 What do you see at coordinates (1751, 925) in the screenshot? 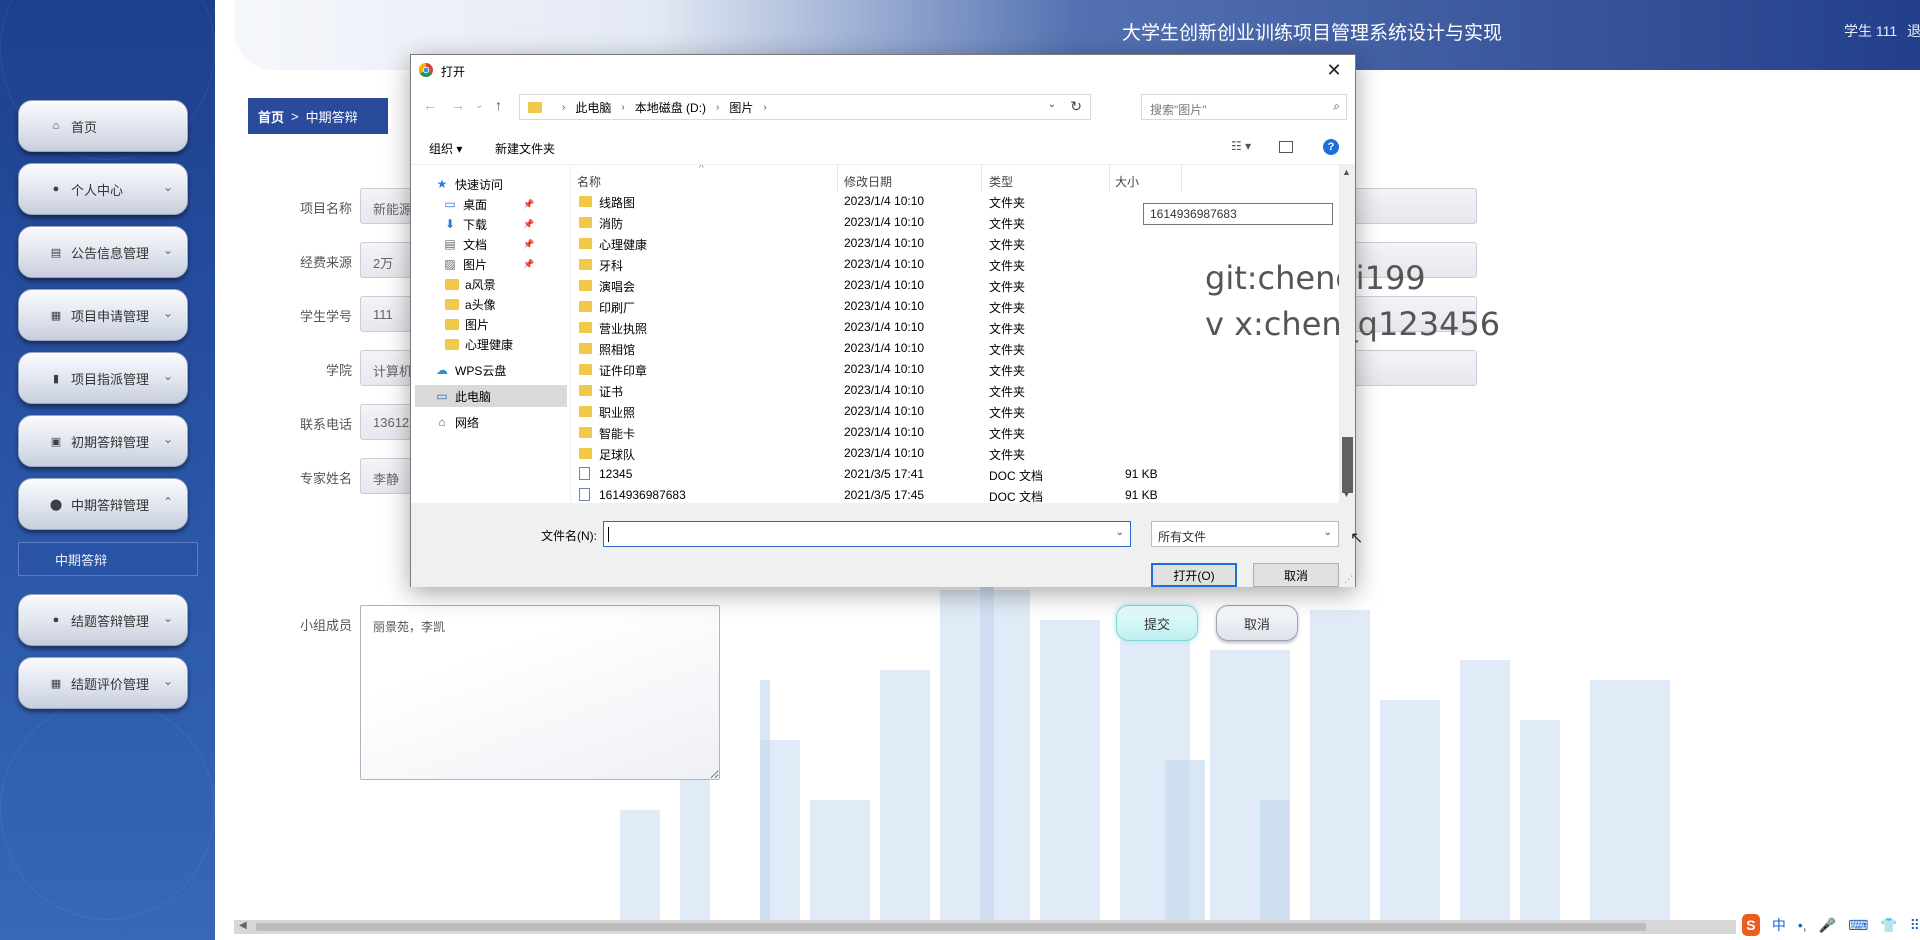
I see `sogou-logo-icon: S` at bounding box center [1751, 925].